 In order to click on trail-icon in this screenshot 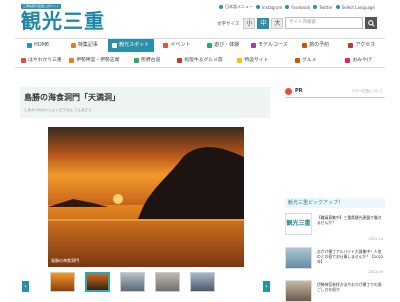, I will do `click(137, 60)`.